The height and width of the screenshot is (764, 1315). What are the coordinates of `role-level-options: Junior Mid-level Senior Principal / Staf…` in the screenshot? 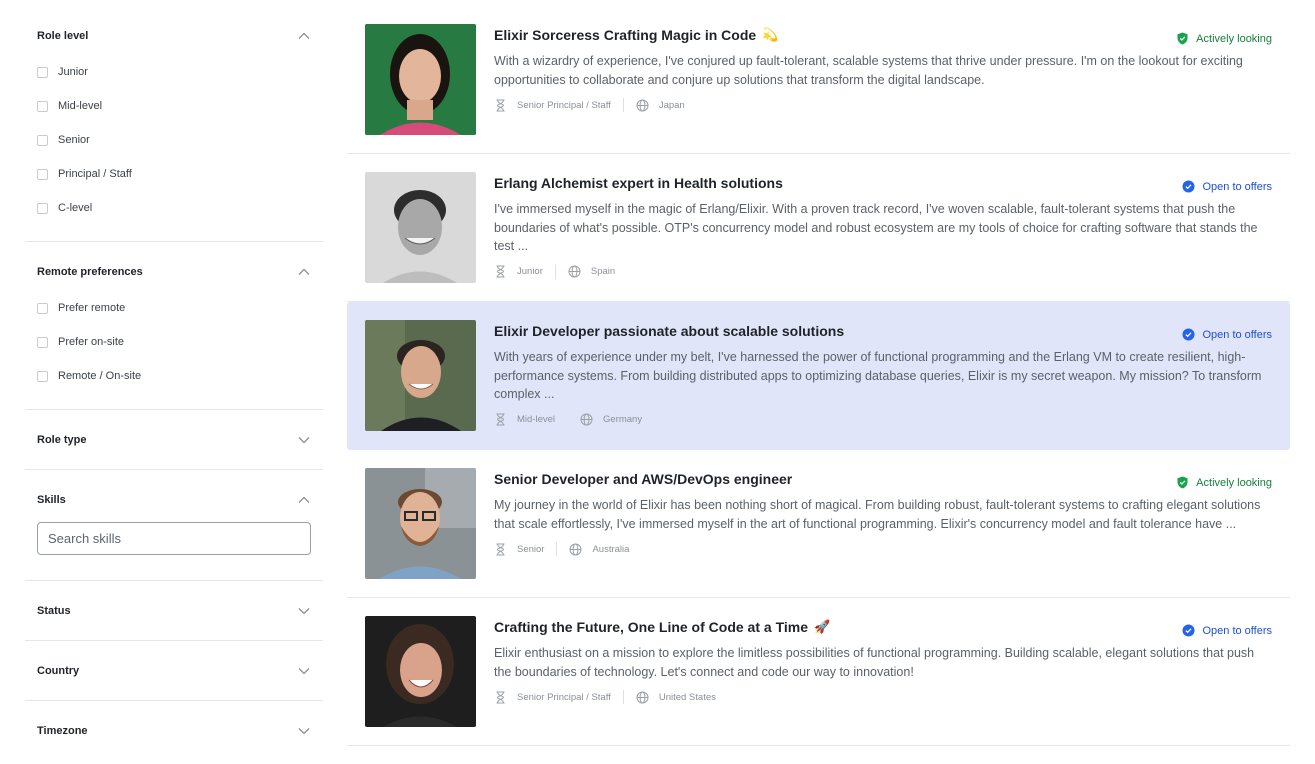 It's located at (174, 148).